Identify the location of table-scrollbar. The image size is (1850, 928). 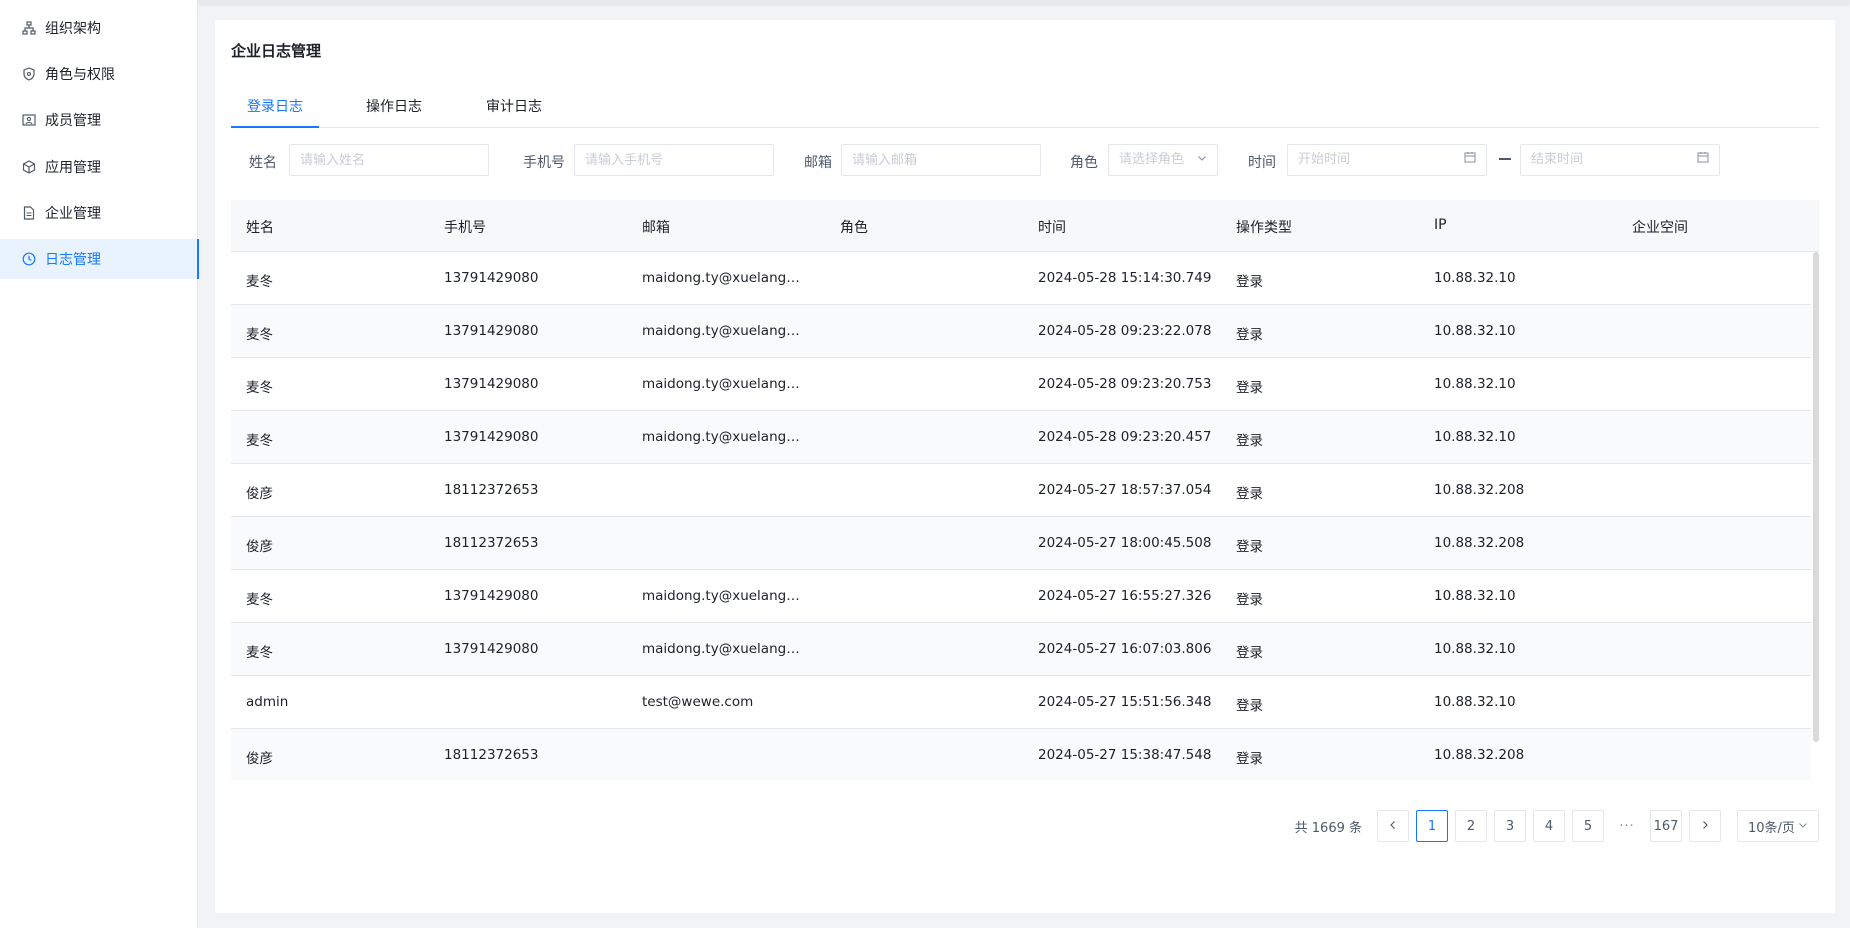
(1816, 497).